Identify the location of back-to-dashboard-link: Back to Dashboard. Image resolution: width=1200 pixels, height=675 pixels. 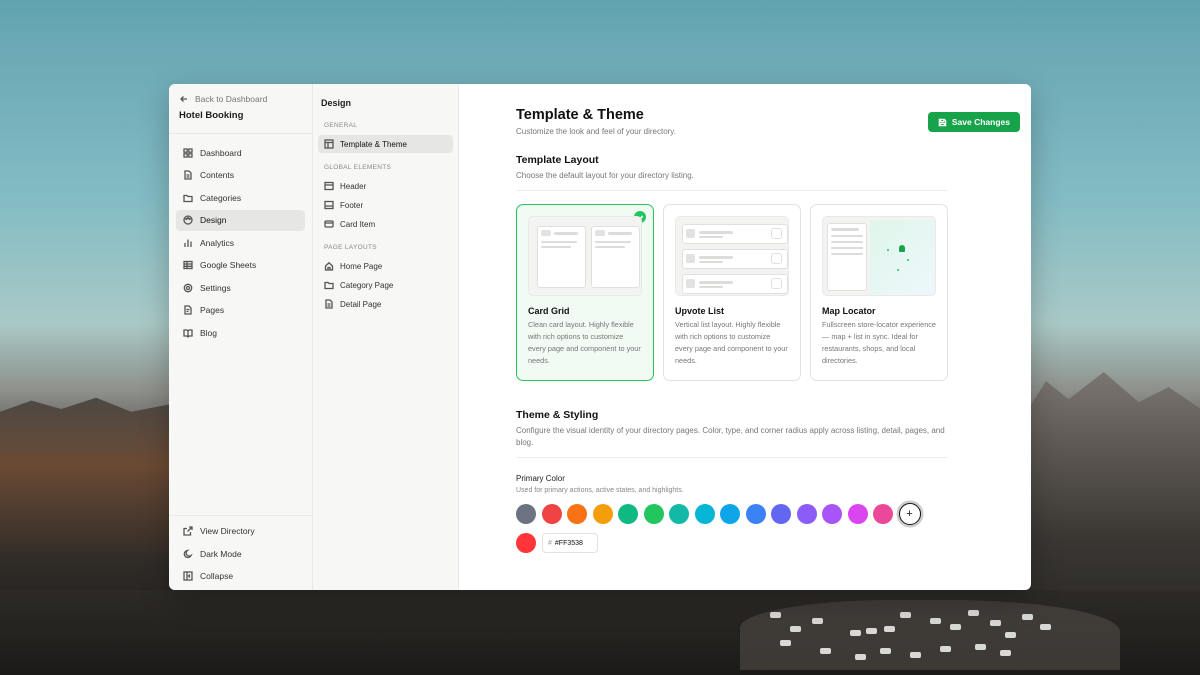
(240, 94).